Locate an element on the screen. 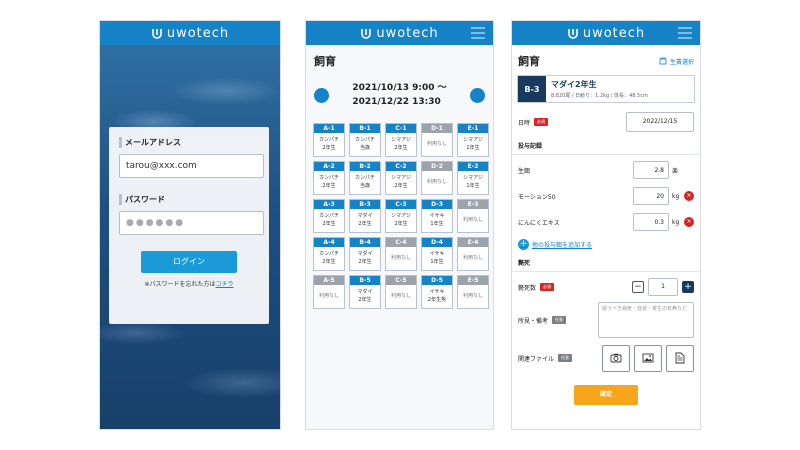 This screenshot has height=450, width=800. pen-cell: B-4 マダイ 2年生 is located at coordinates (365, 254).